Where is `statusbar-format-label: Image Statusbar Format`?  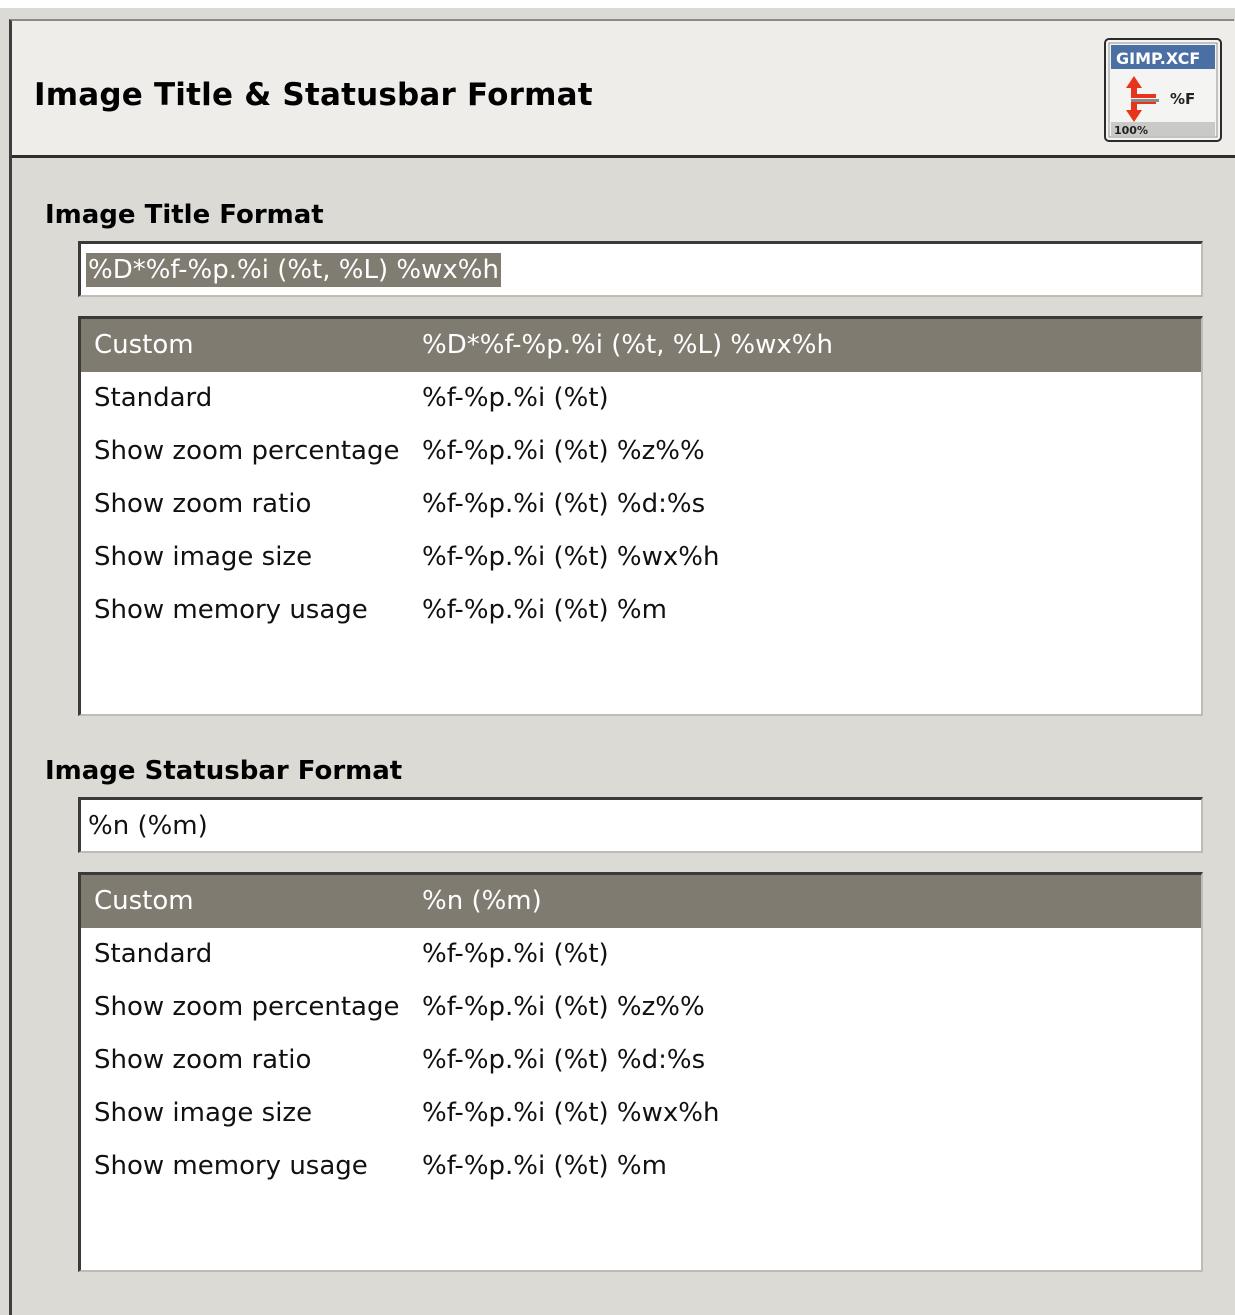 statusbar-format-label: Image Statusbar Format is located at coordinates (224, 771).